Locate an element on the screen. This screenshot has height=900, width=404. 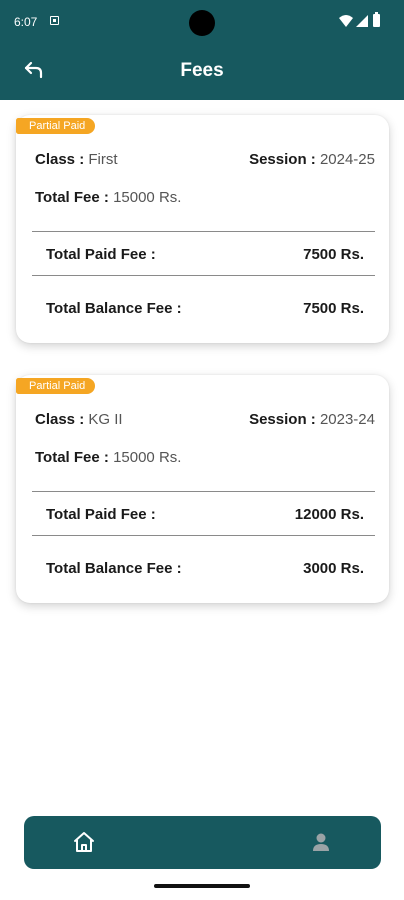
session-row: Session : 2024-25 is located at coordinates (312, 159).